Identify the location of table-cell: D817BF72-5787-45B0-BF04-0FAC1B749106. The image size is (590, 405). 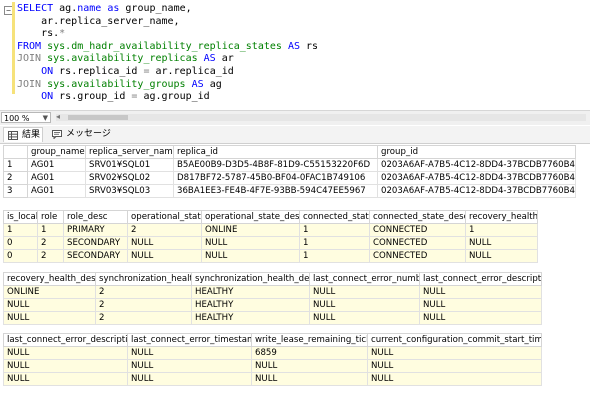
(275, 178).